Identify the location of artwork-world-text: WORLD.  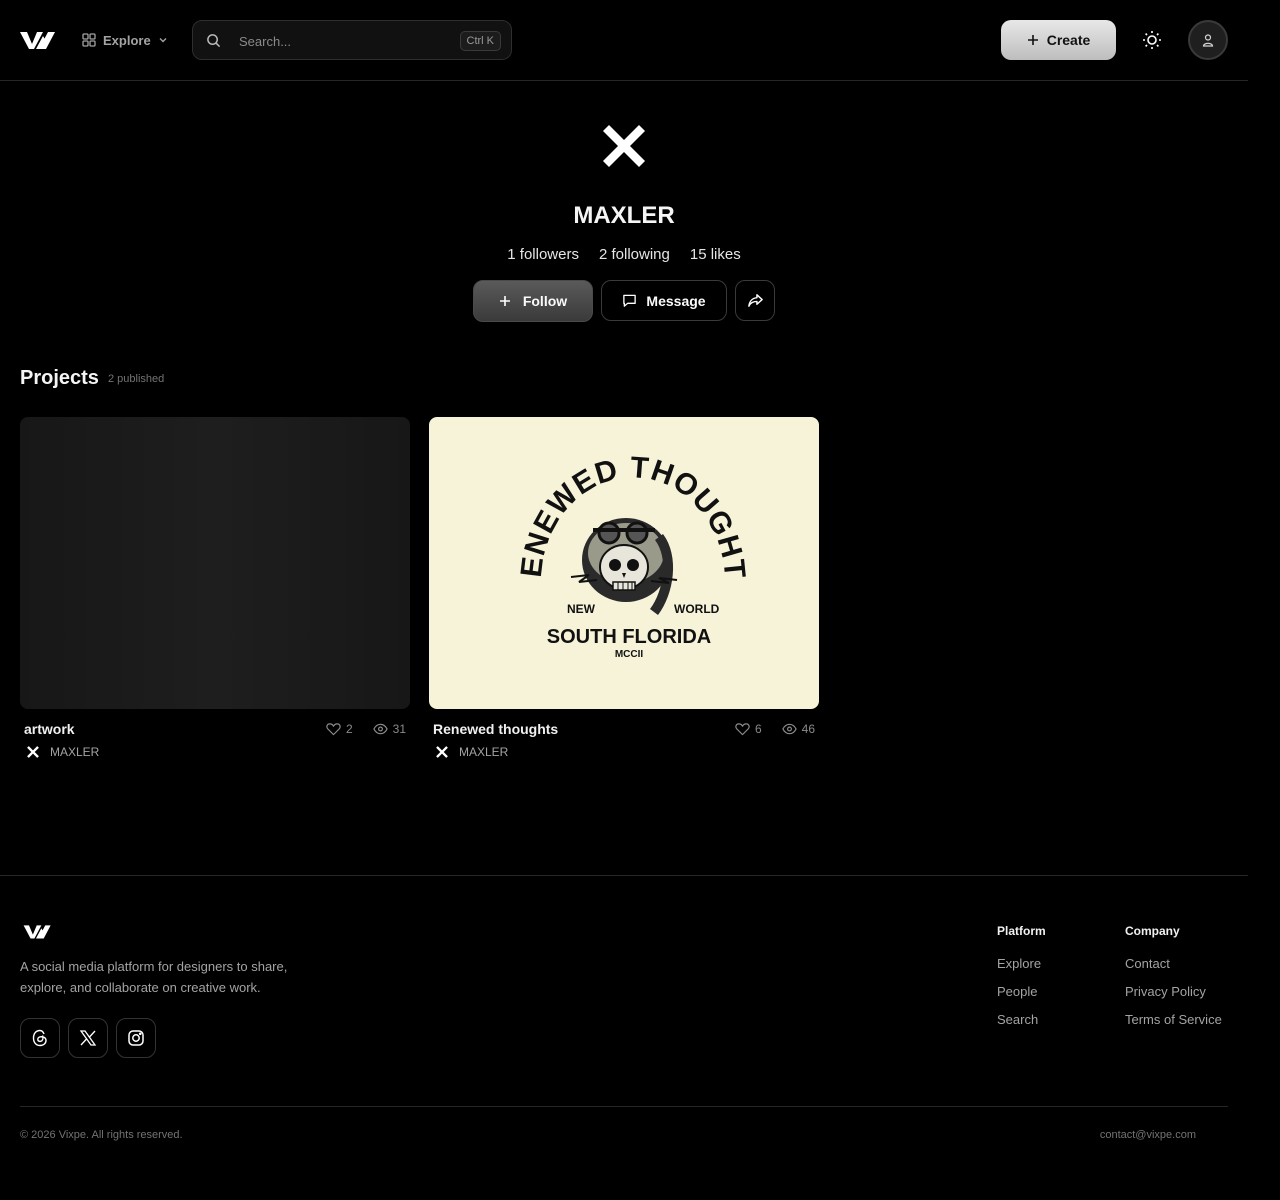
(697, 609).